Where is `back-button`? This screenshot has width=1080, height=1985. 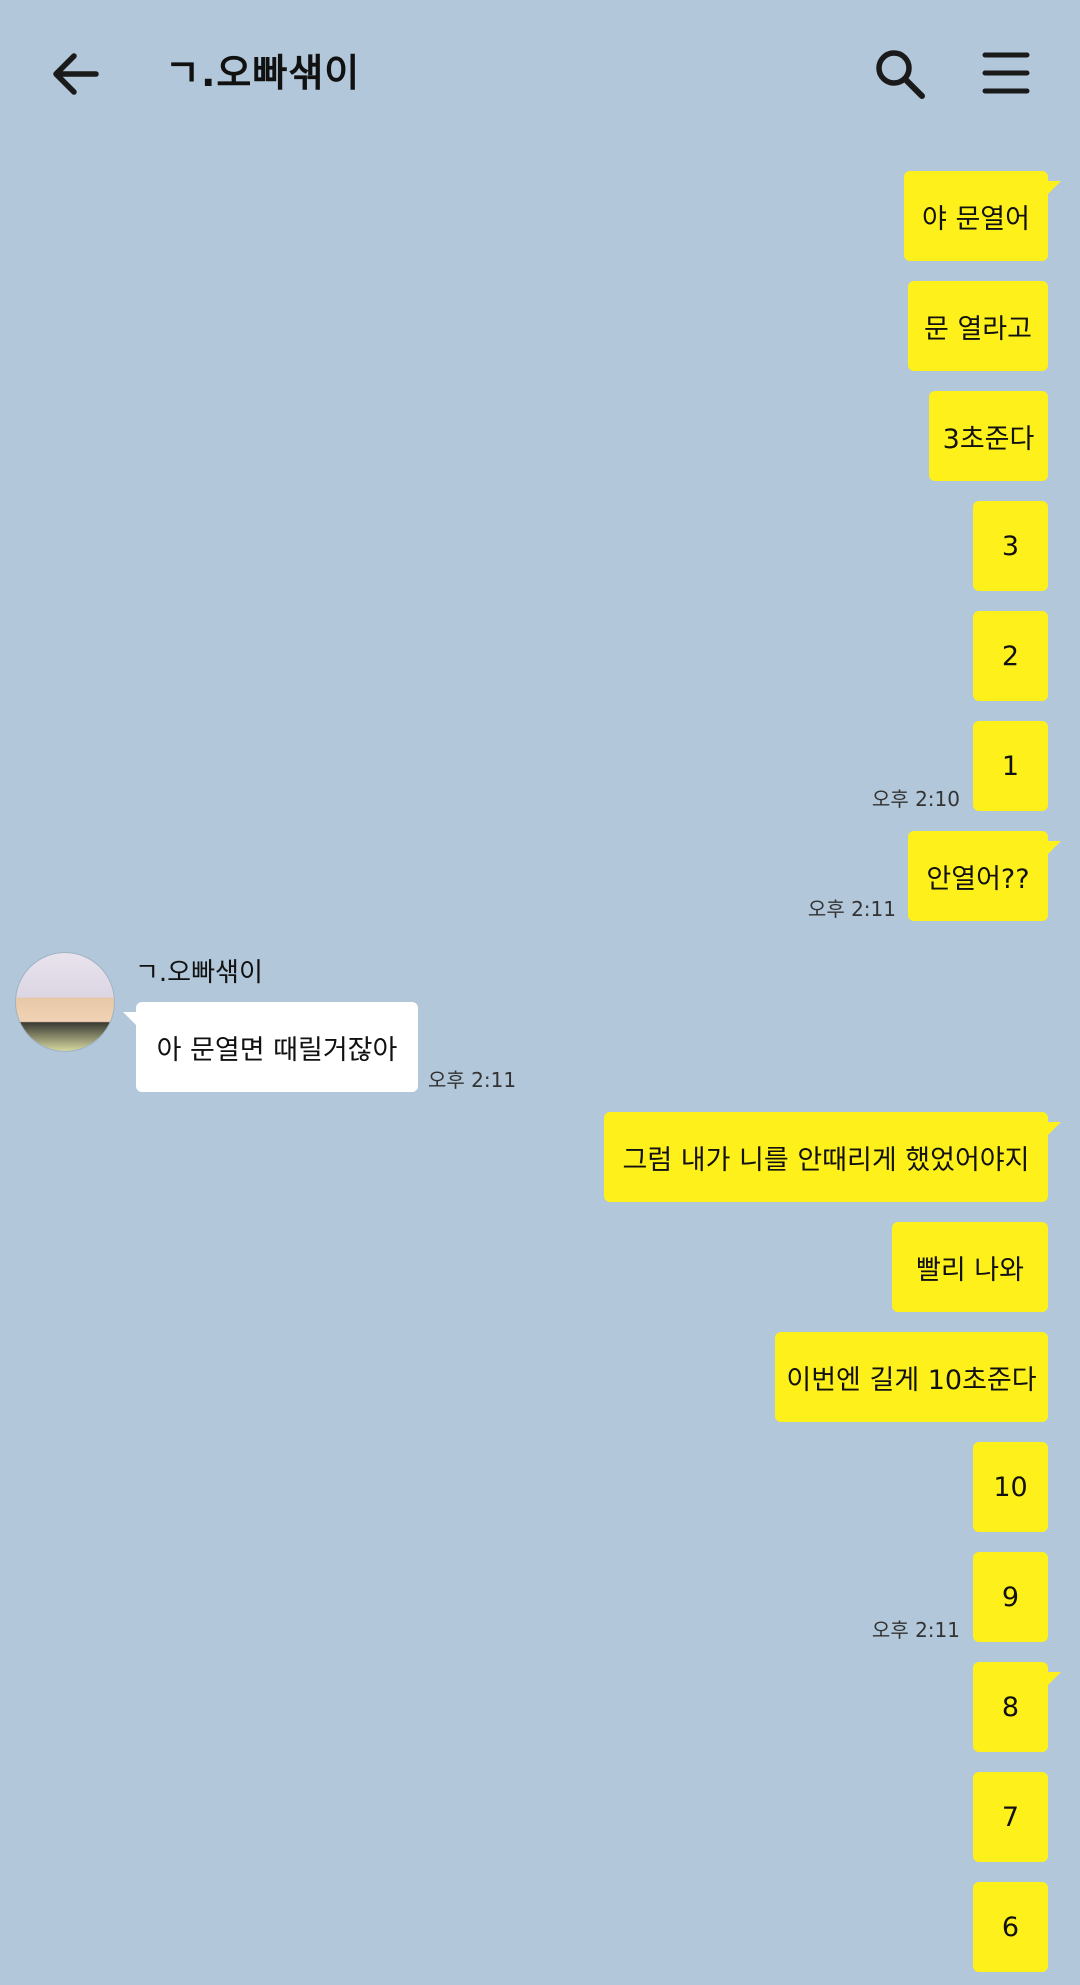
back-button is located at coordinates (78, 74).